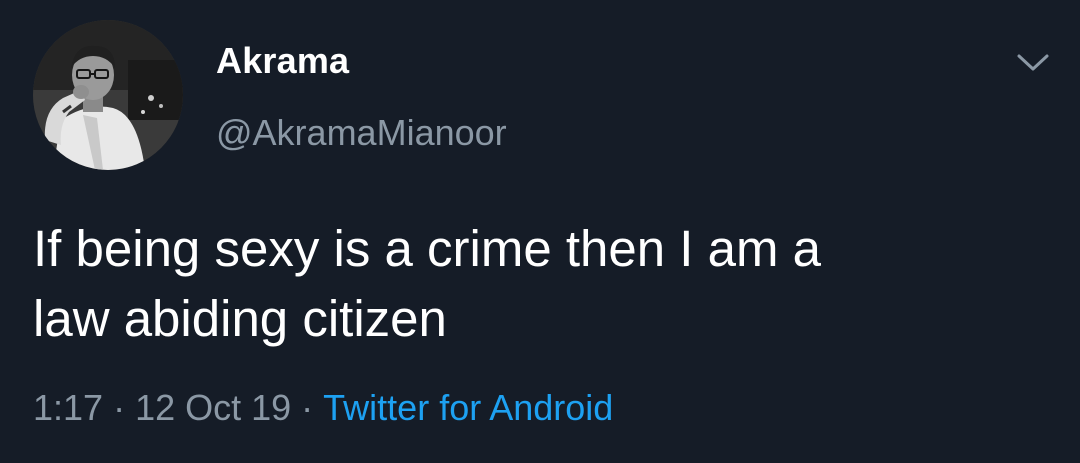 The width and height of the screenshot is (1080, 463). Describe the element at coordinates (213, 407) in the screenshot. I see `tweet-date: 12 Oct 19` at that location.